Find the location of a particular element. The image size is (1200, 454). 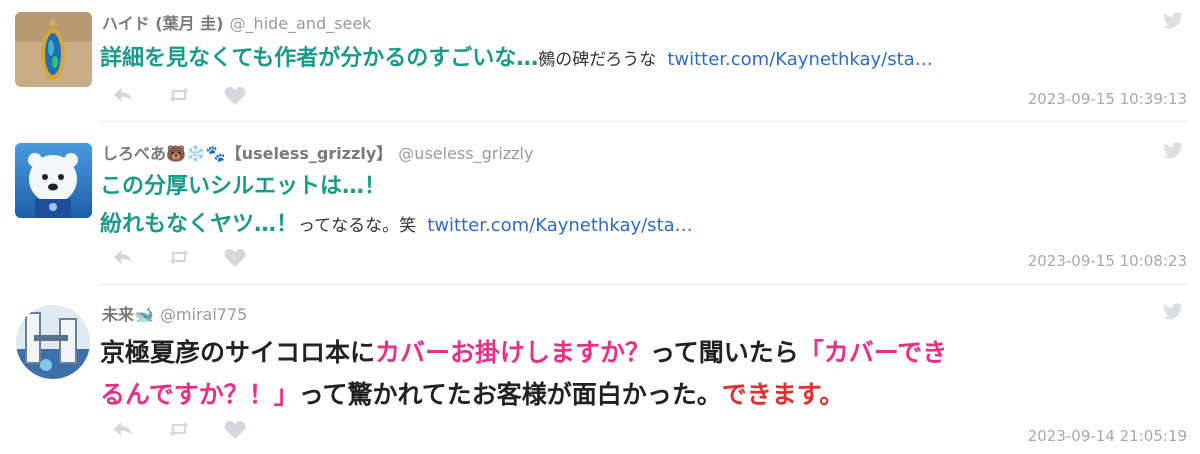

tweet-text-plain: って驚かれてたお客様が面白かった。 is located at coordinates (510, 394).